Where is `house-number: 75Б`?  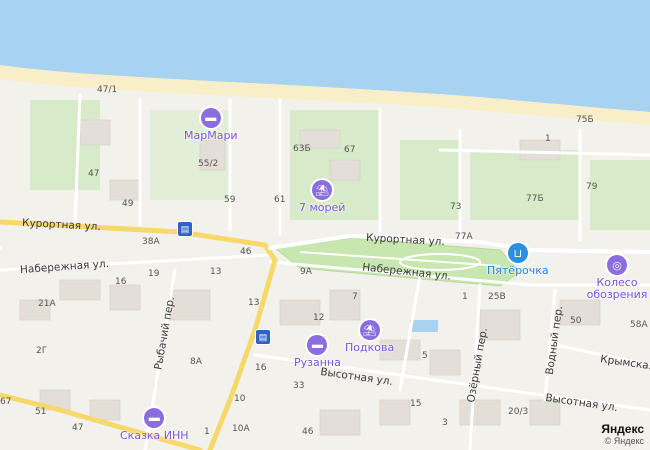
house-number: 75Б is located at coordinates (585, 120).